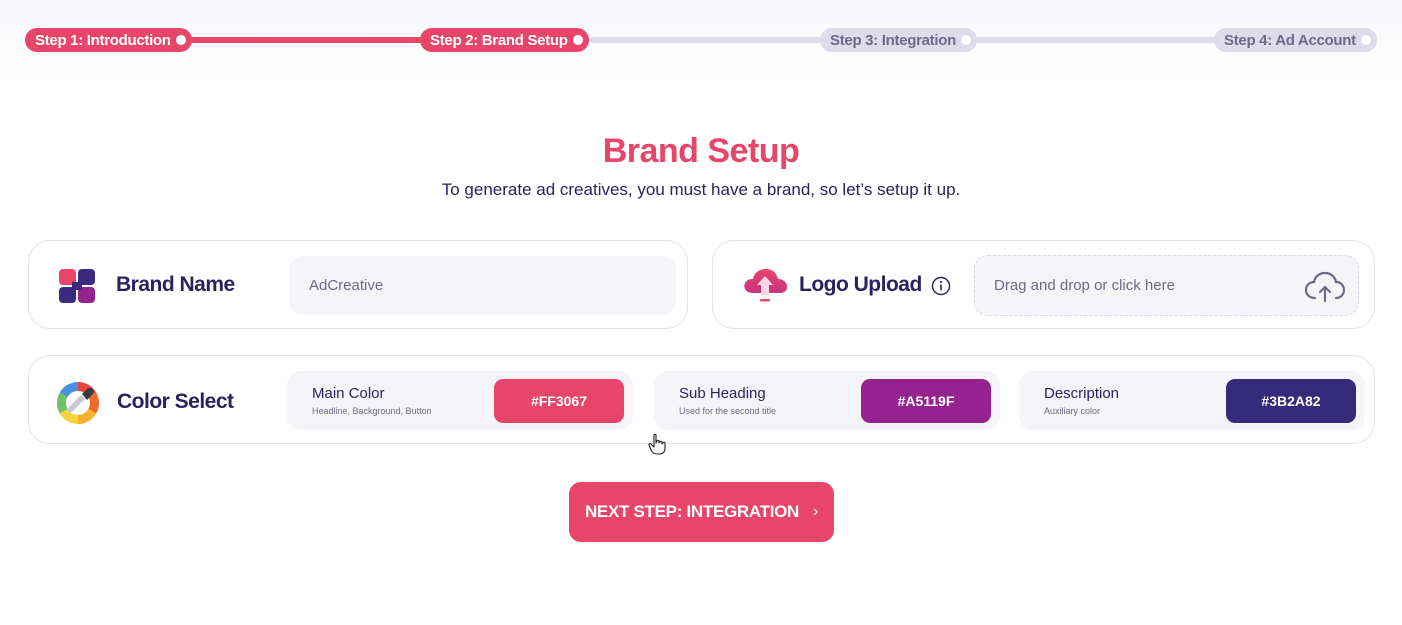  What do you see at coordinates (1291, 401) in the screenshot?
I see `description-color-button: #3B2A82` at bounding box center [1291, 401].